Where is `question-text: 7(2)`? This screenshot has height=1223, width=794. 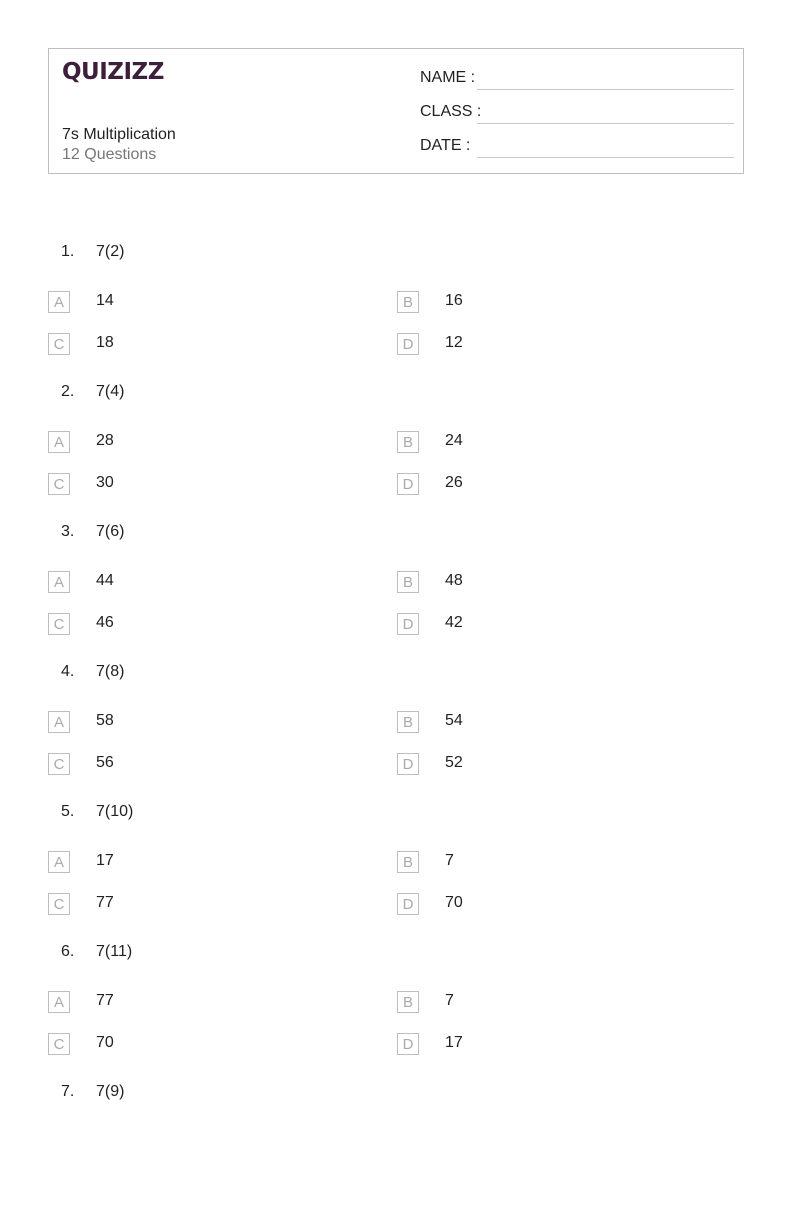 question-text: 7(2) is located at coordinates (110, 251).